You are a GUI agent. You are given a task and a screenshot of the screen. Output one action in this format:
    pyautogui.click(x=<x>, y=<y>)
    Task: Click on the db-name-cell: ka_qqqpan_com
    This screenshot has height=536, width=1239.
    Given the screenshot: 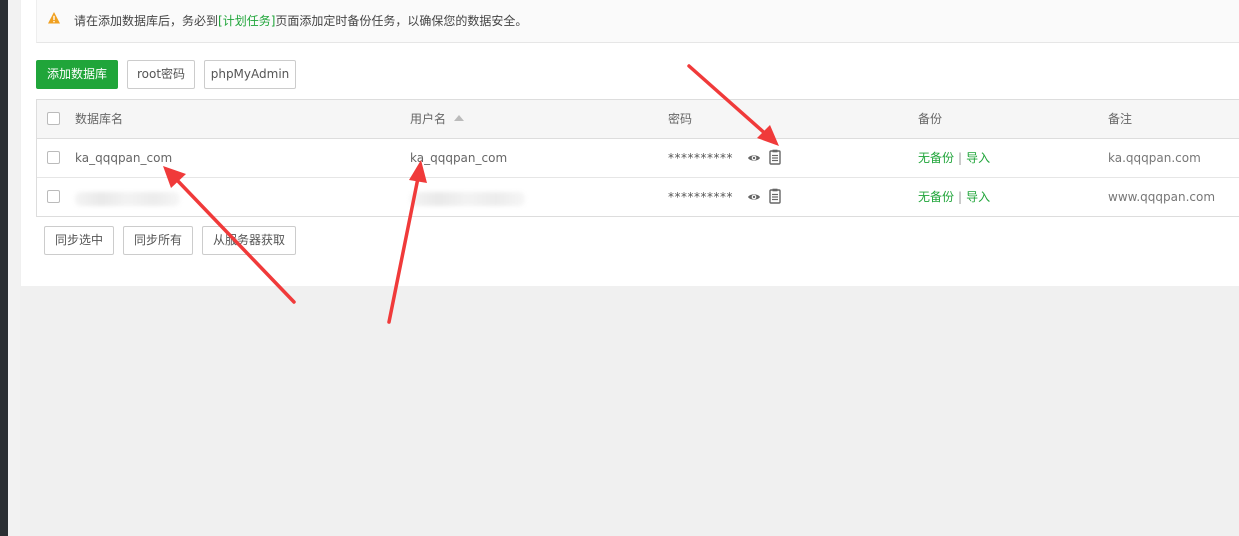 What is the action you would take?
    pyautogui.click(x=123, y=158)
    